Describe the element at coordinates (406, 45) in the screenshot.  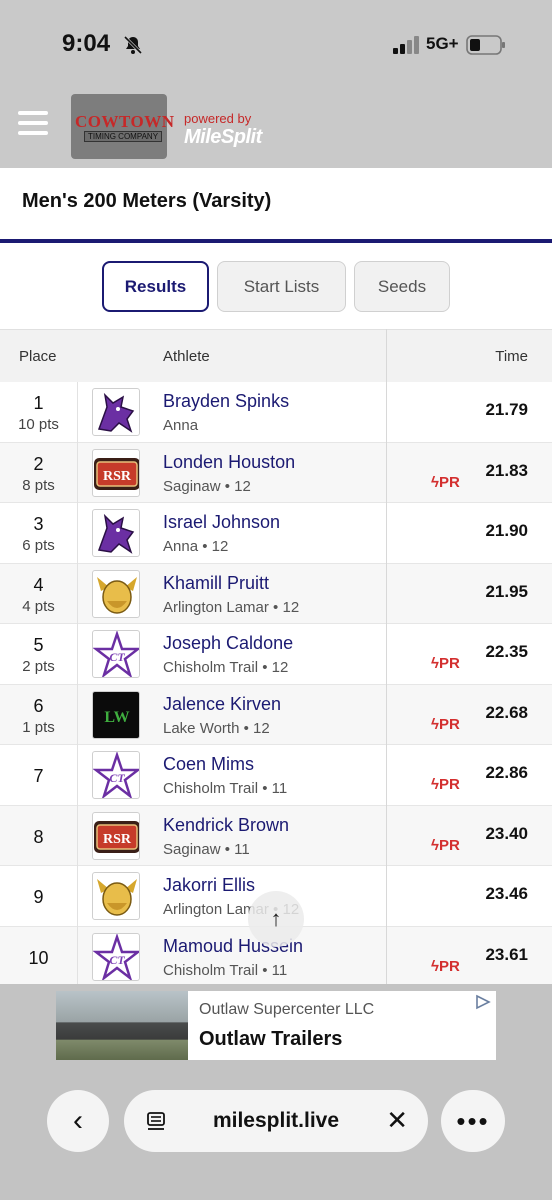
I see `signal-icon` at that location.